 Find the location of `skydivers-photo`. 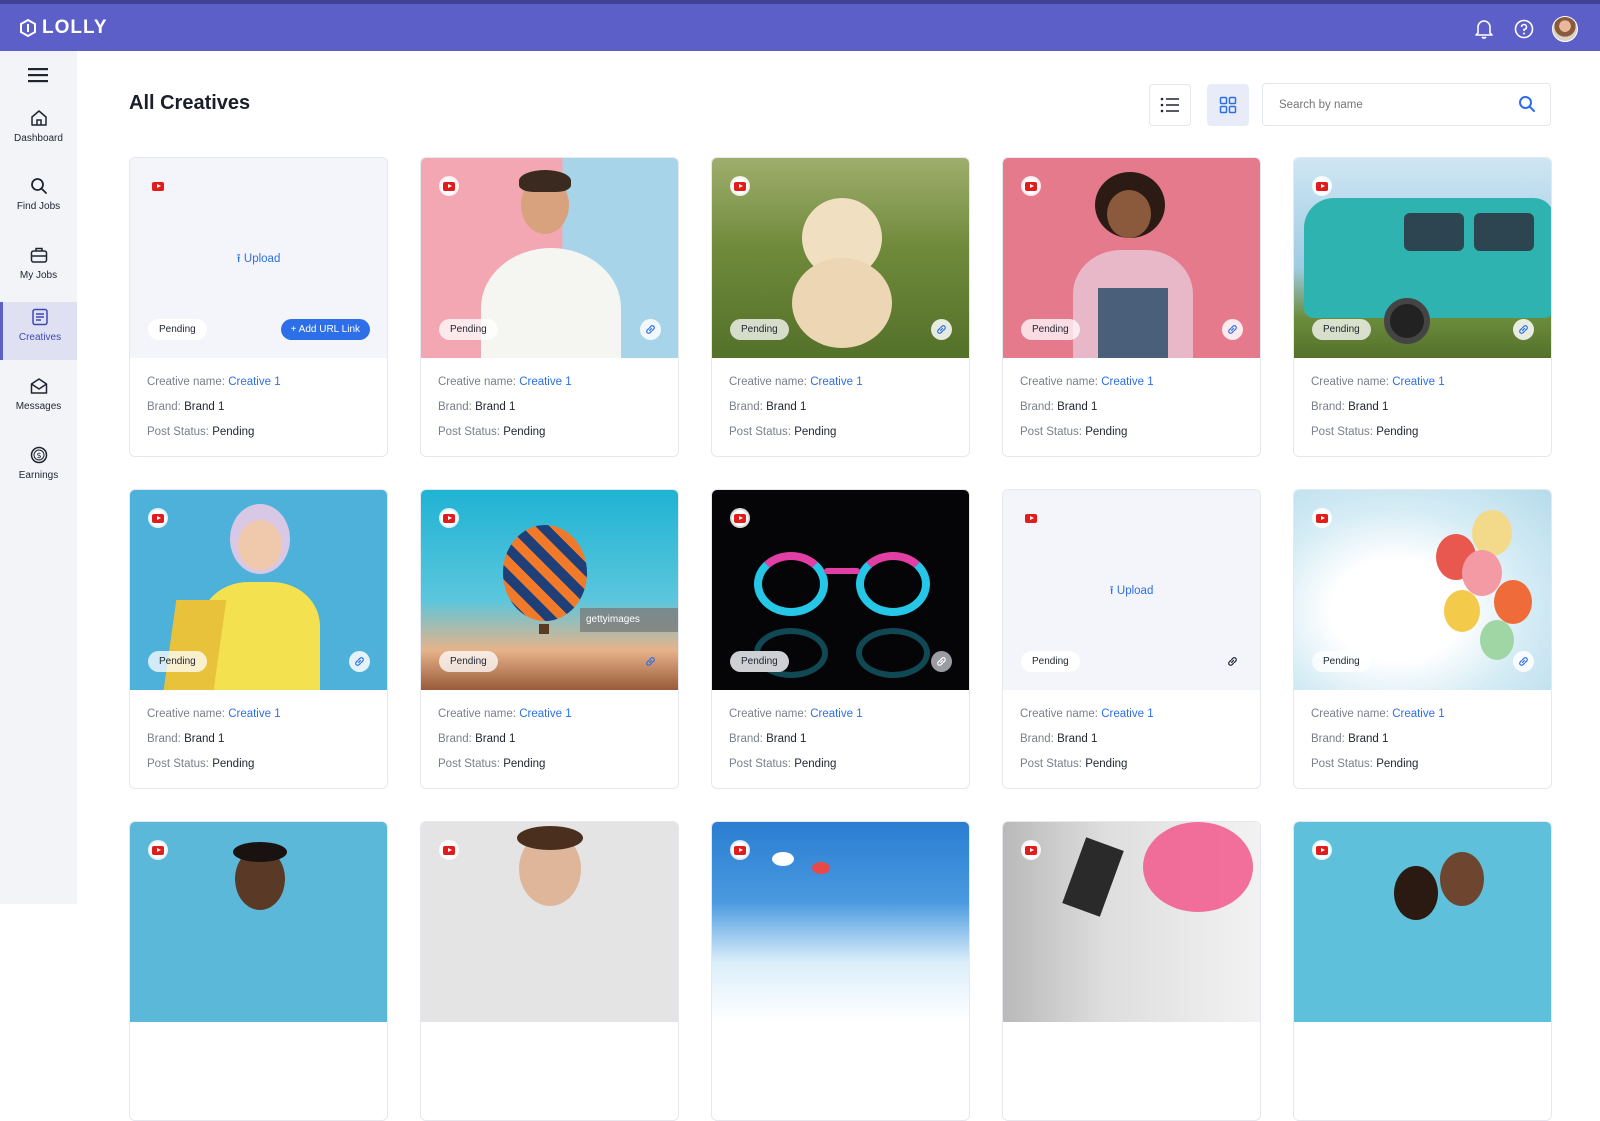

skydivers-photo is located at coordinates (840, 922).